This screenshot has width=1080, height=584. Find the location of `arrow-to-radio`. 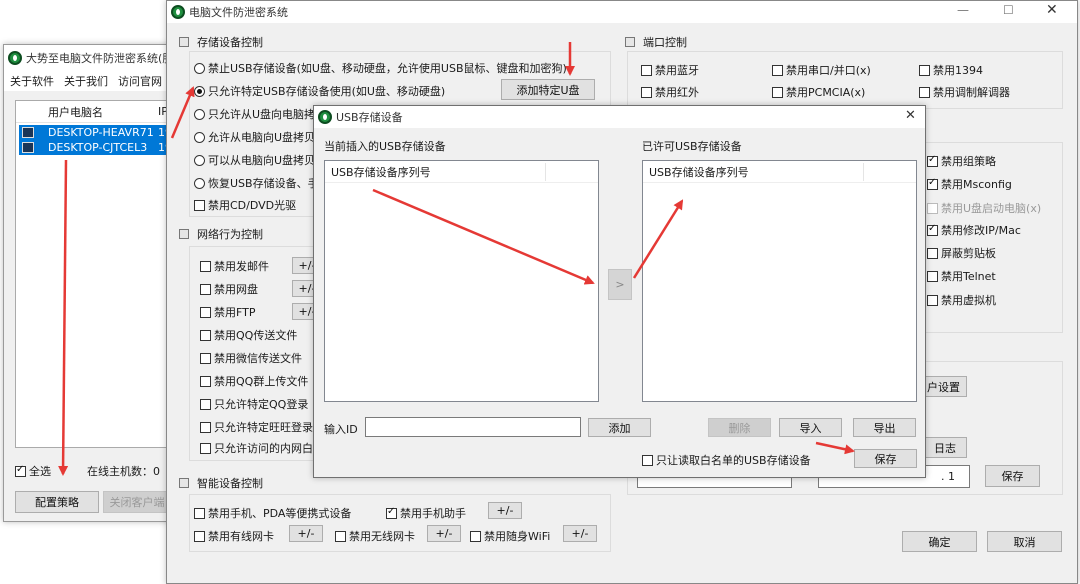

arrow-to-radio is located at coordinates (182, 112).